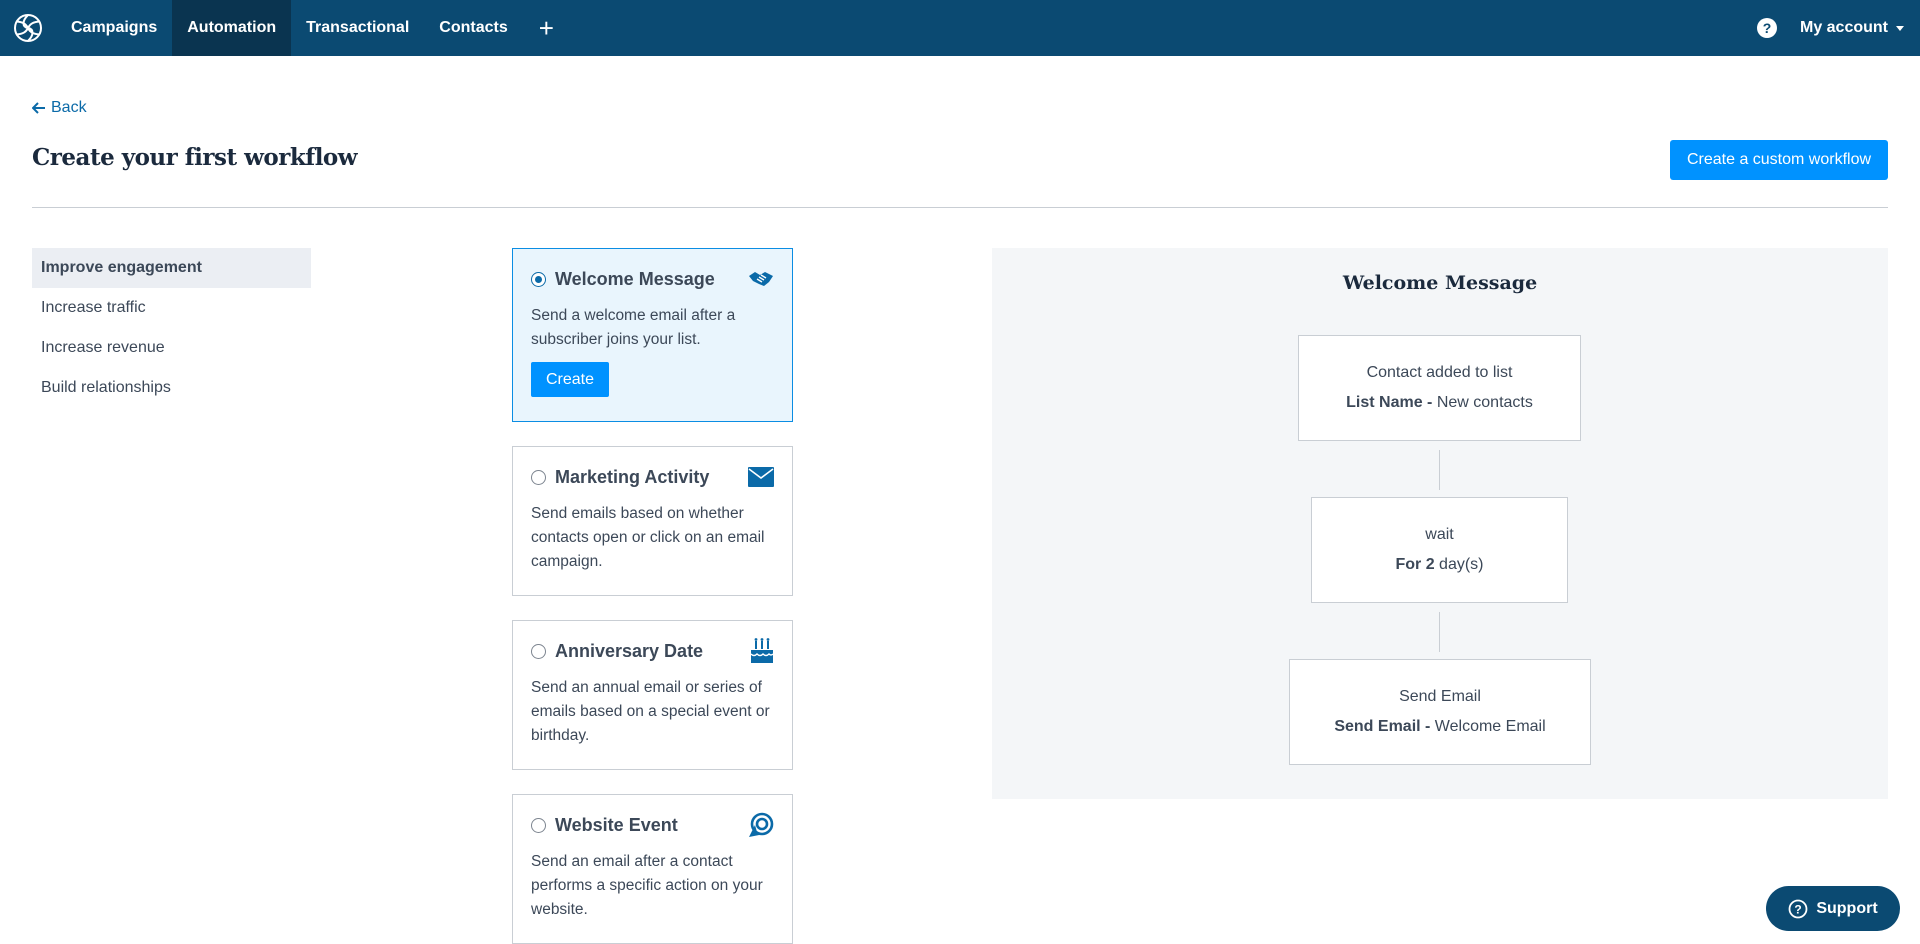  I want to click on create-custom-workflow-button: Create a custom workflow, so click(1779, 160).